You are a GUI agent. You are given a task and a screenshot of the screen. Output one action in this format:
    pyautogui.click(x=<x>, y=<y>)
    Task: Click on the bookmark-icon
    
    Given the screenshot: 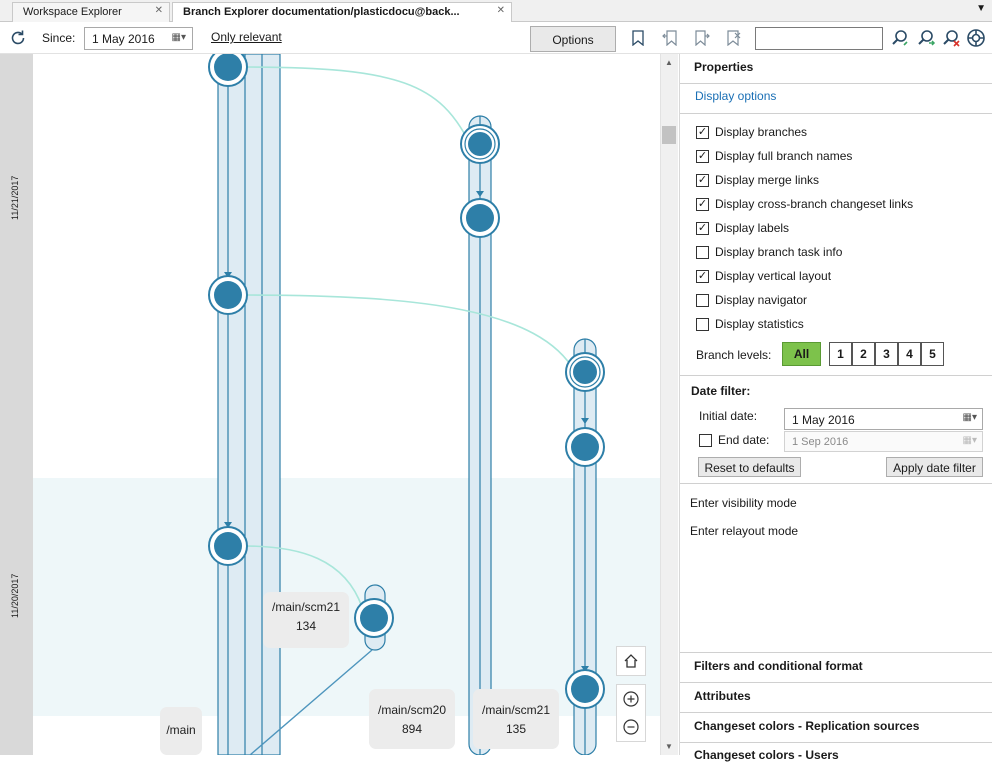 What is the action you would take?
    pyautogui.click(x=638, y=38)
    